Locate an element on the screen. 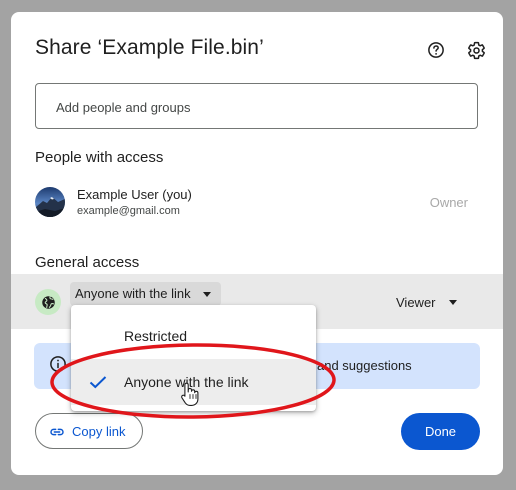  general-access-heading: General access is located at coordinates (87, 262).